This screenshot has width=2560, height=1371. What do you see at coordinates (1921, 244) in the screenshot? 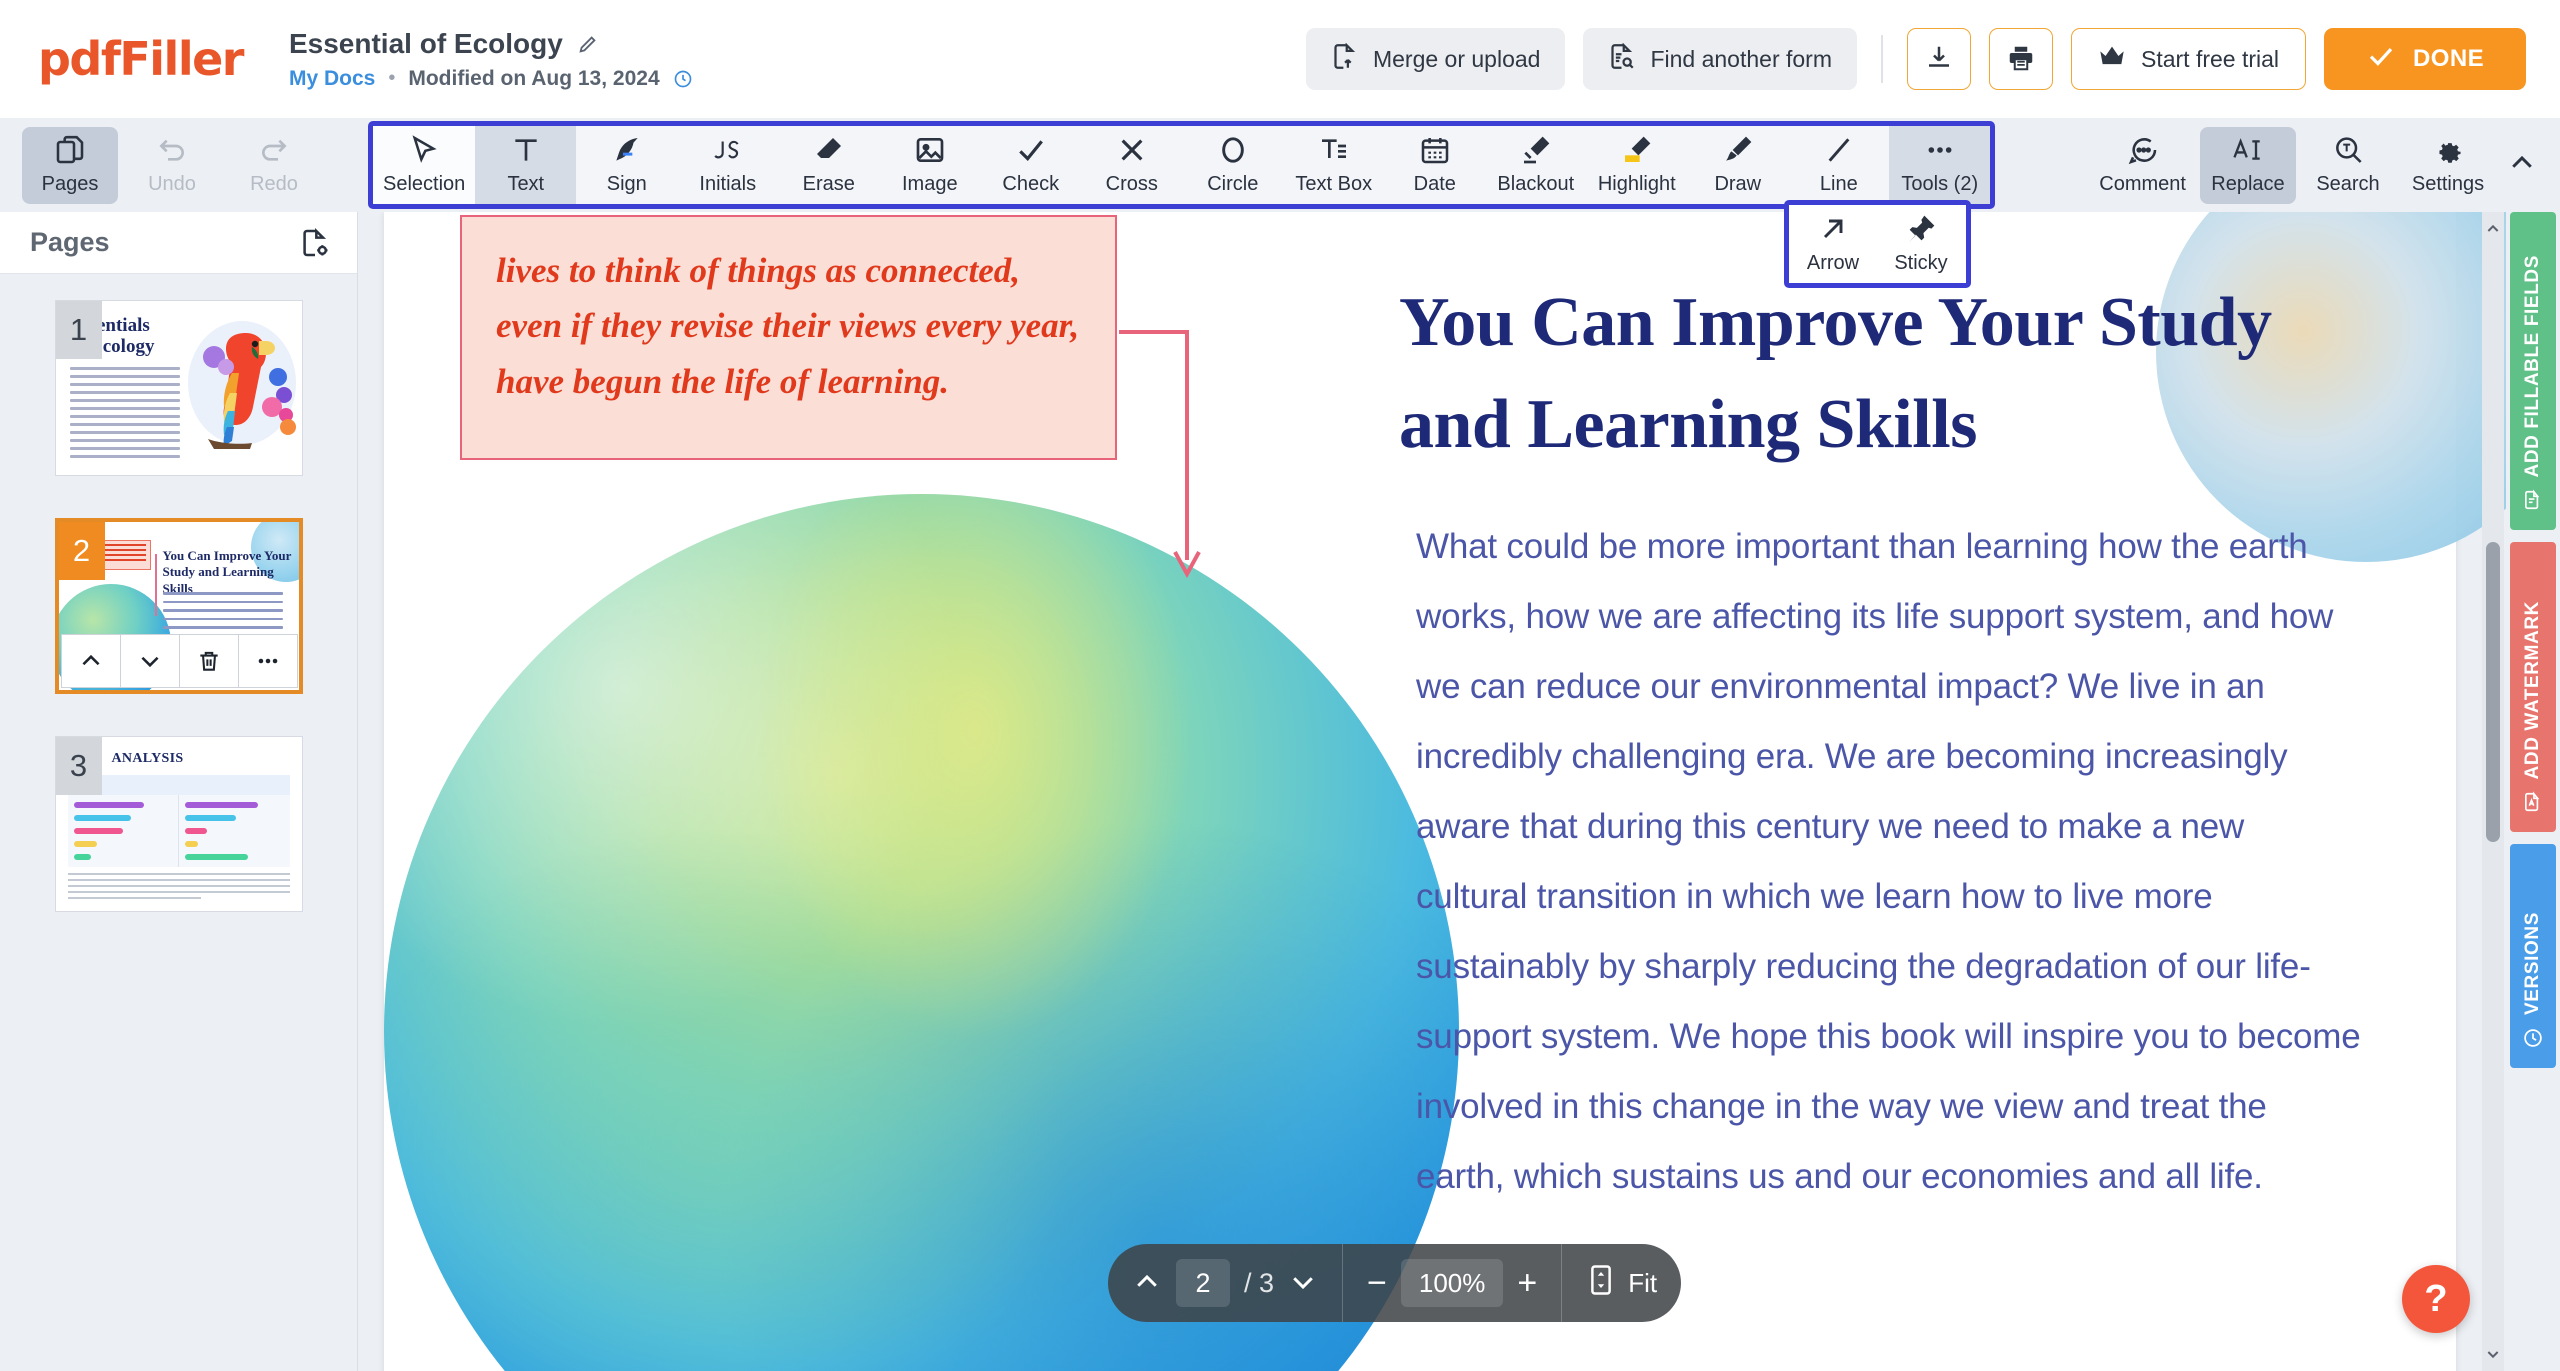
I see `tool-sticky: Sticky` at bounding box center [1921, 244].